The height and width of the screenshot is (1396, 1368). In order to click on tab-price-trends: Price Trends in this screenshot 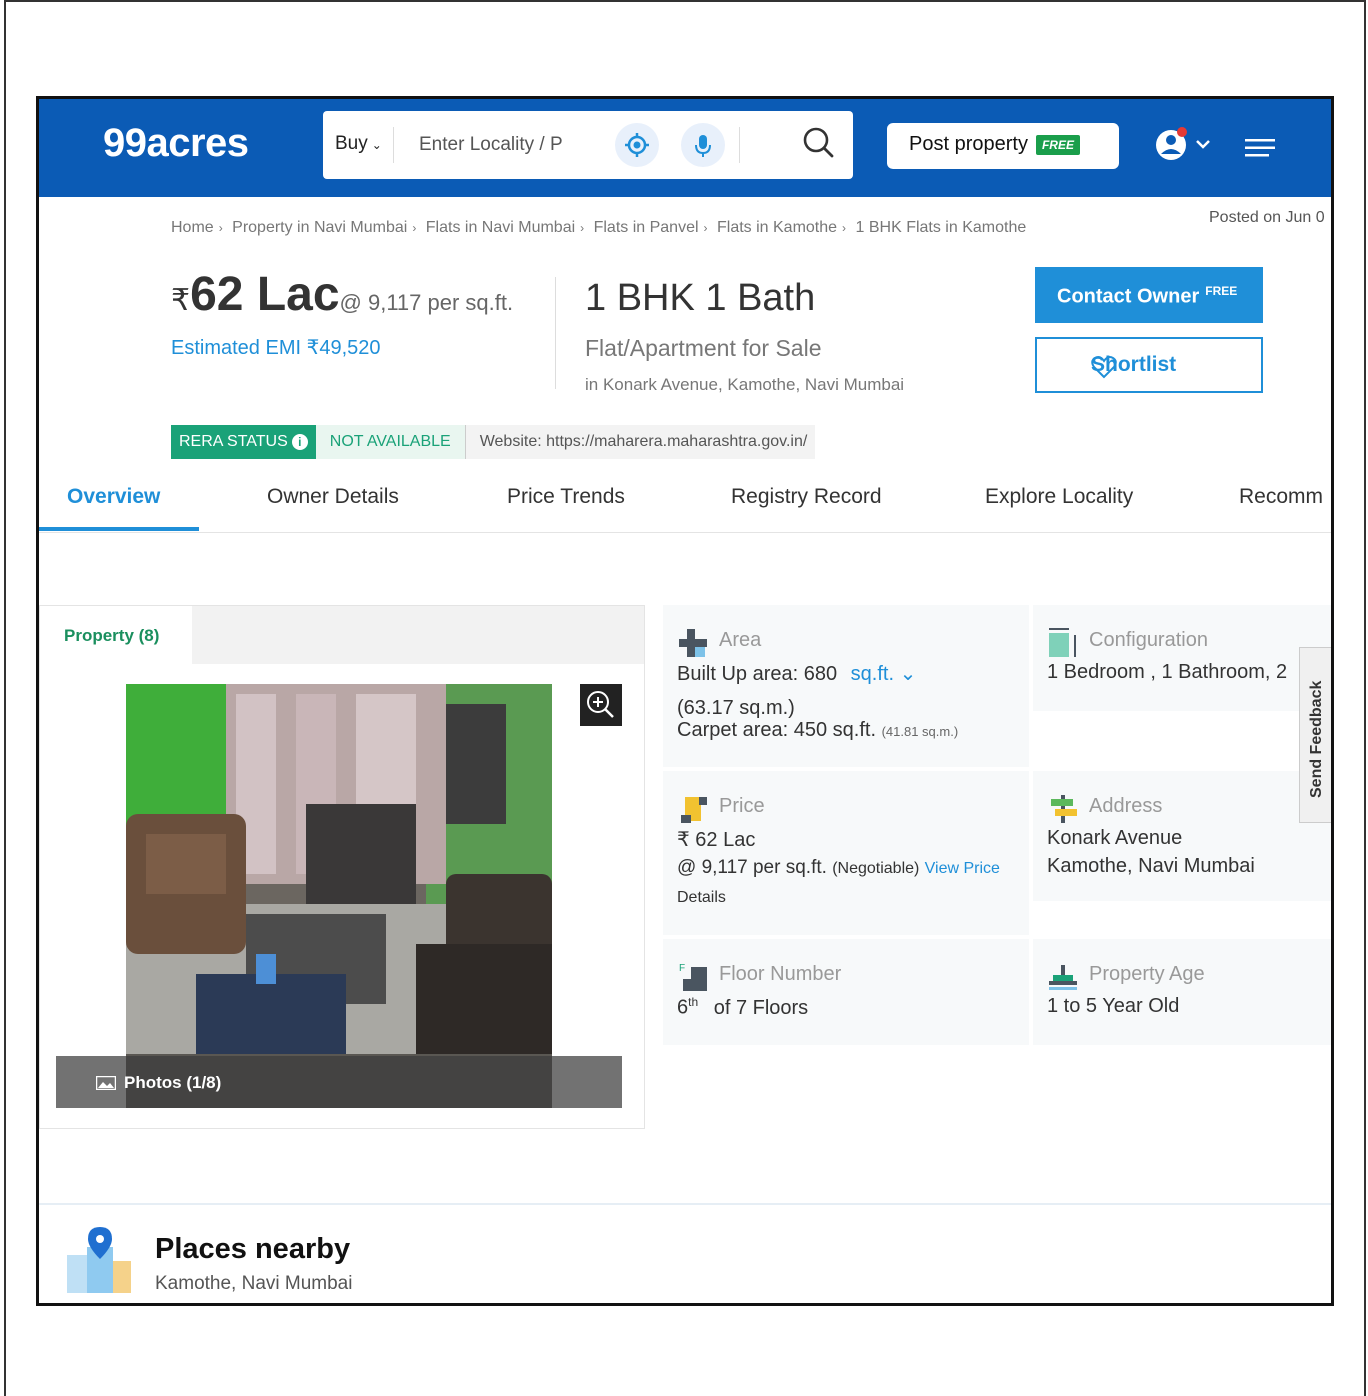, I will do `click(566, 497)`.